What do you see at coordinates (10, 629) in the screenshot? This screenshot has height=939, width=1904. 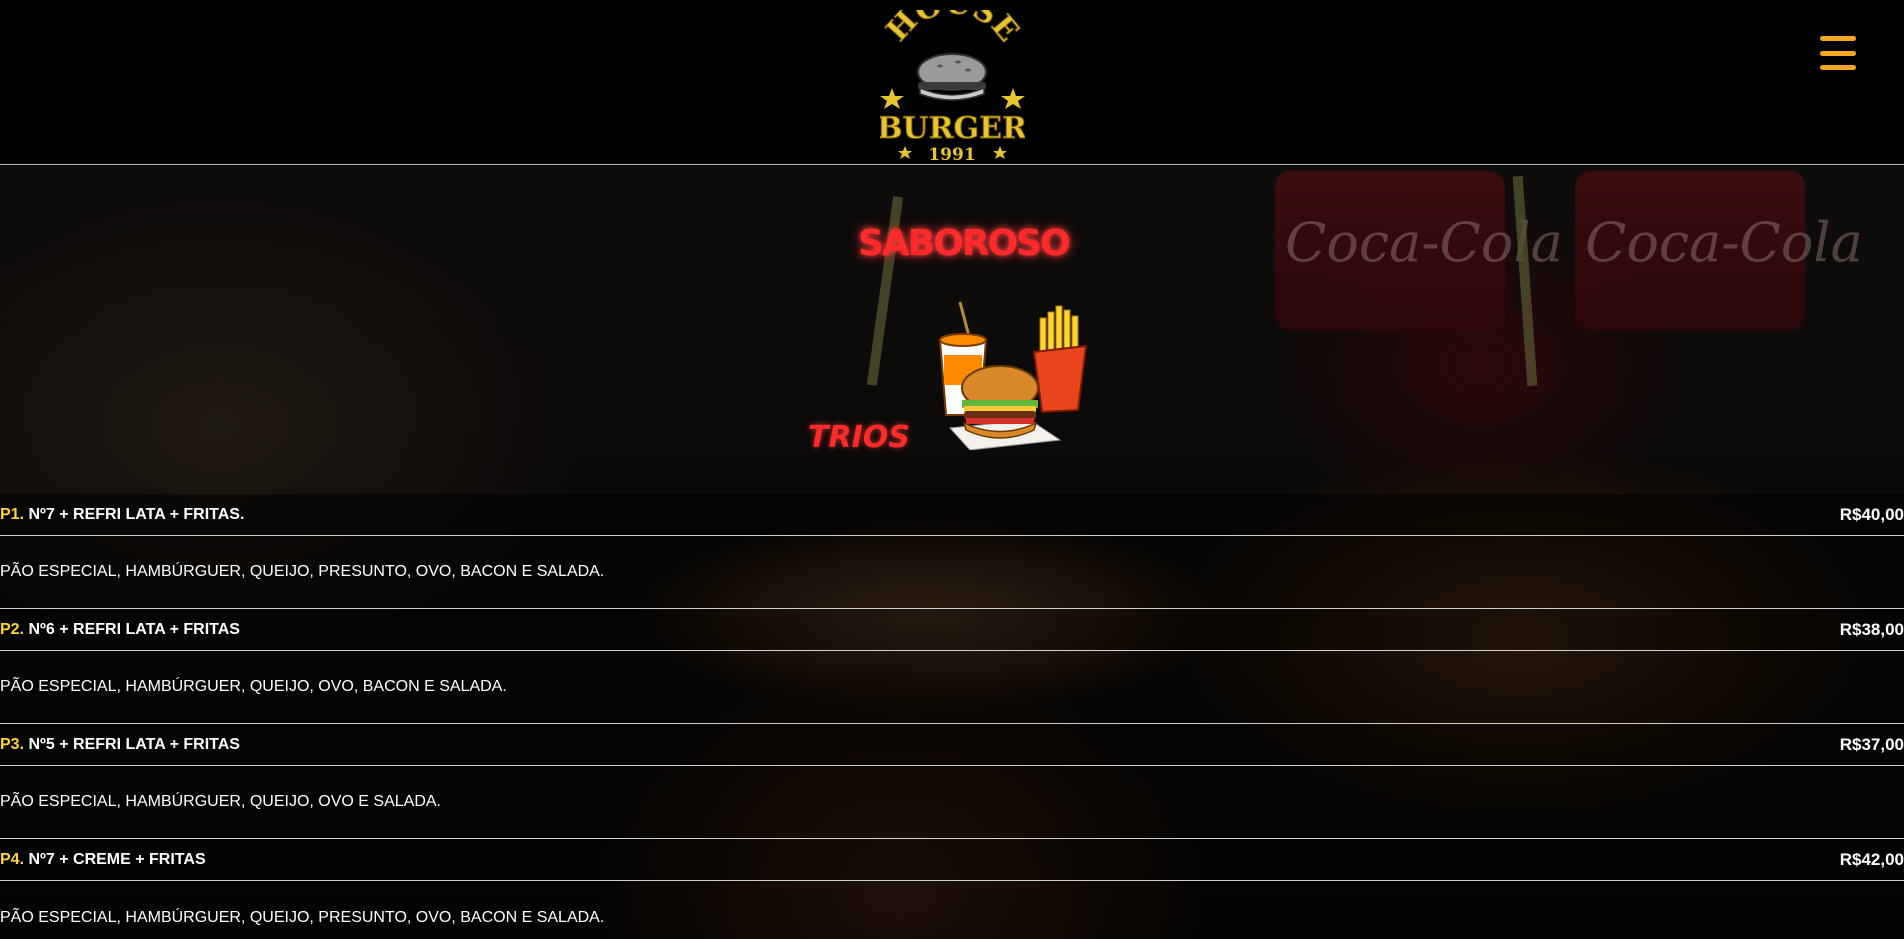 I see `menu-item-code: P2` at bounding box center [10, 629].